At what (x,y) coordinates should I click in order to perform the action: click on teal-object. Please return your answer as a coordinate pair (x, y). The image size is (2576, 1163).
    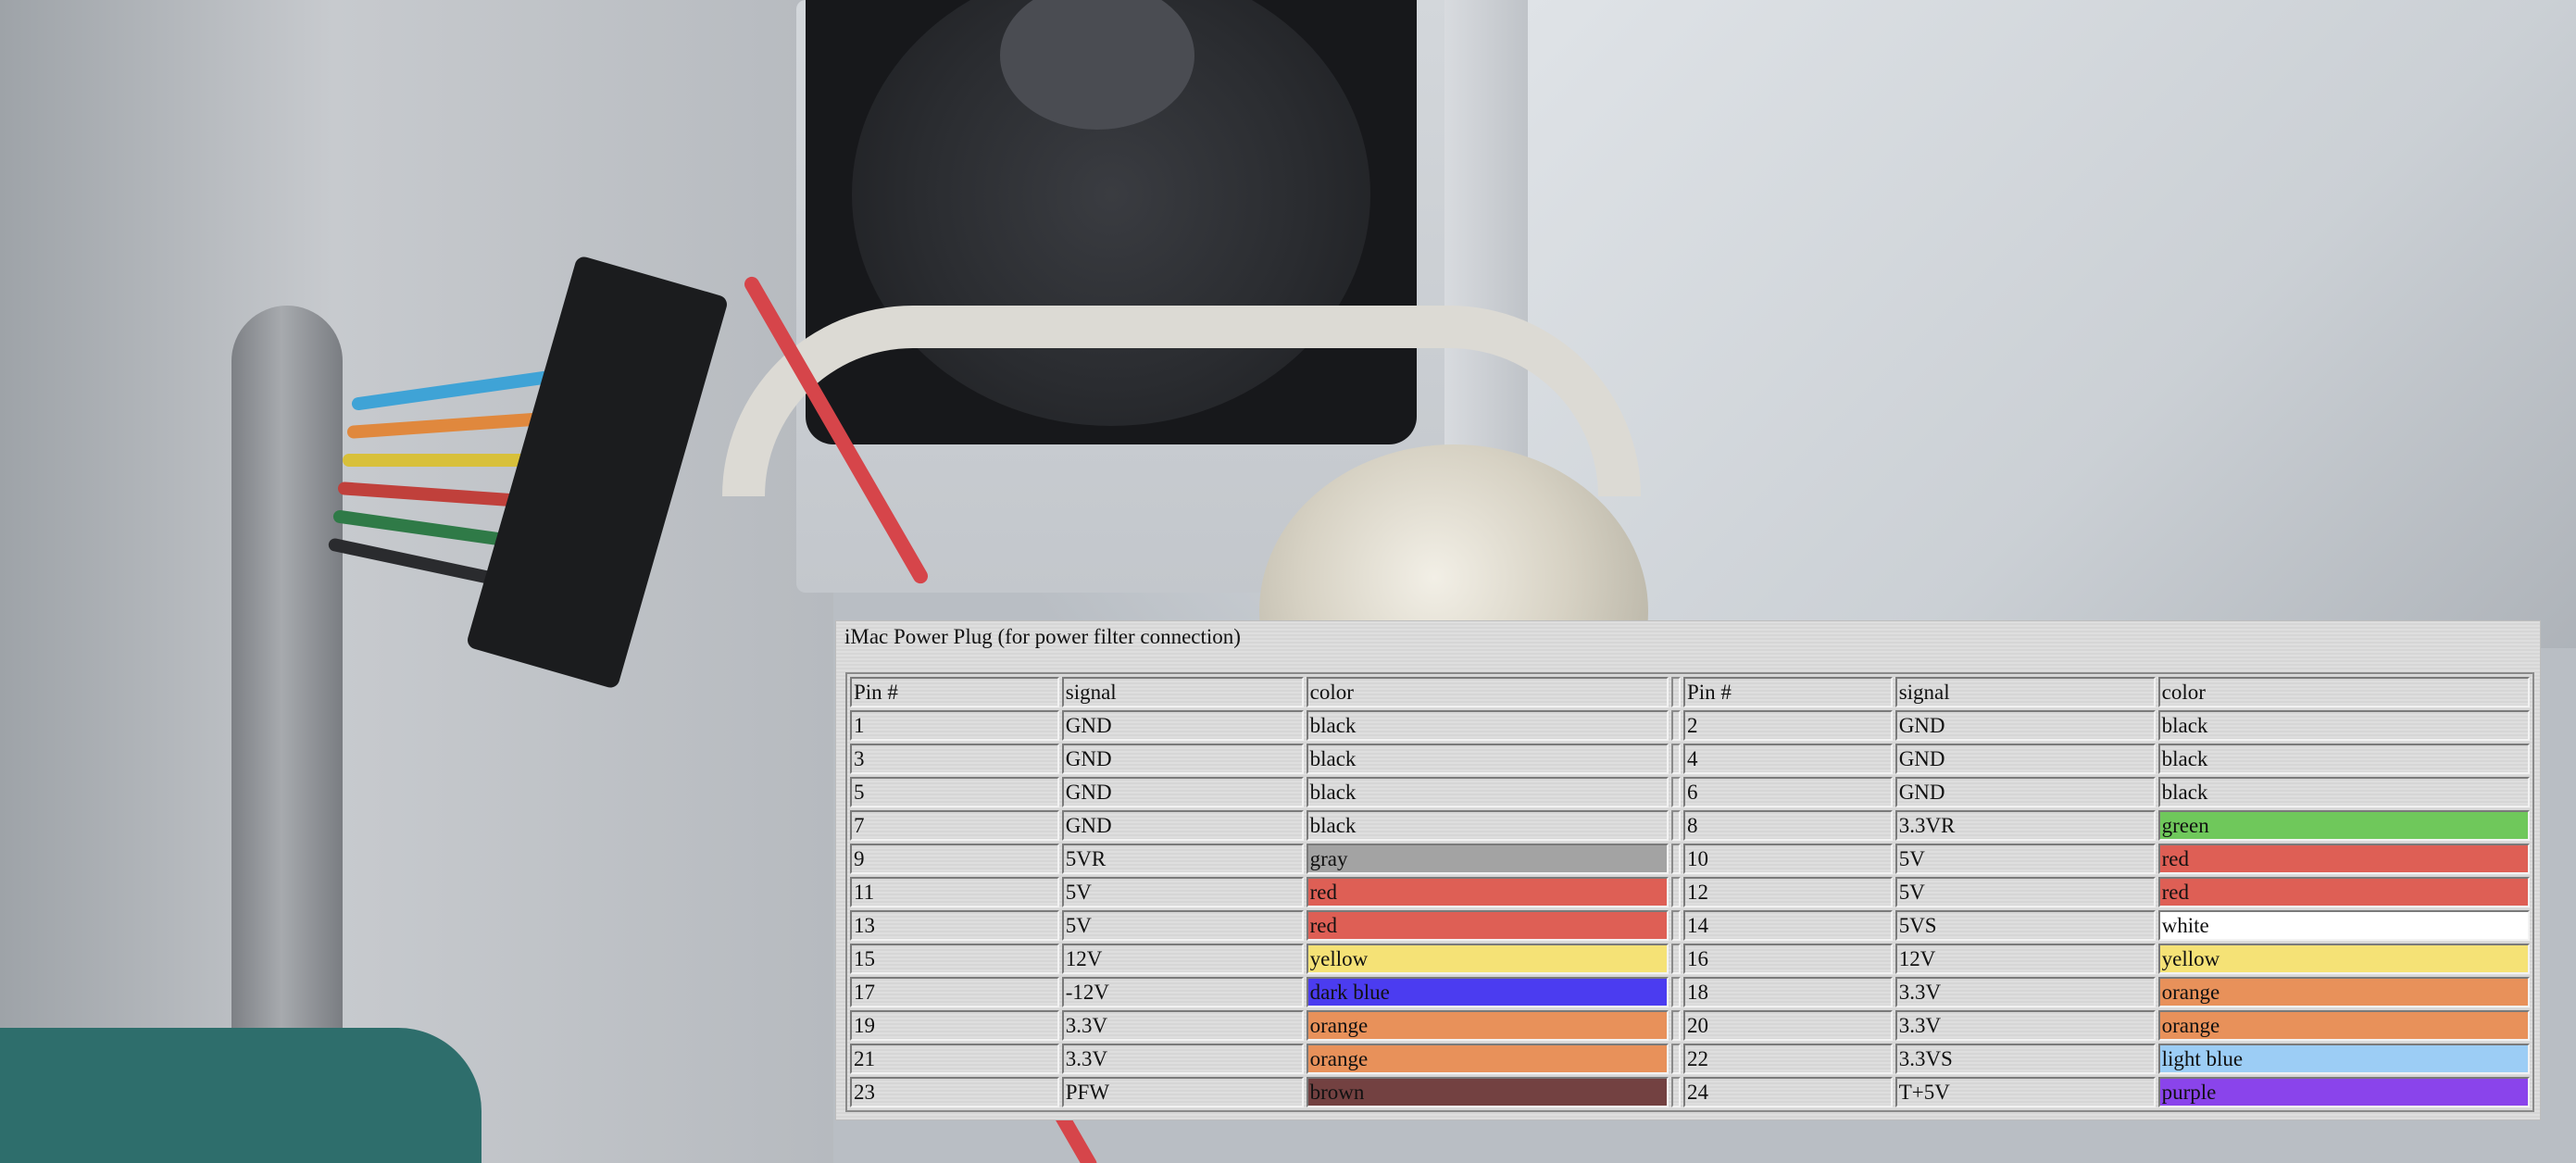
    Looking at the image, I should click on (240, 1095).